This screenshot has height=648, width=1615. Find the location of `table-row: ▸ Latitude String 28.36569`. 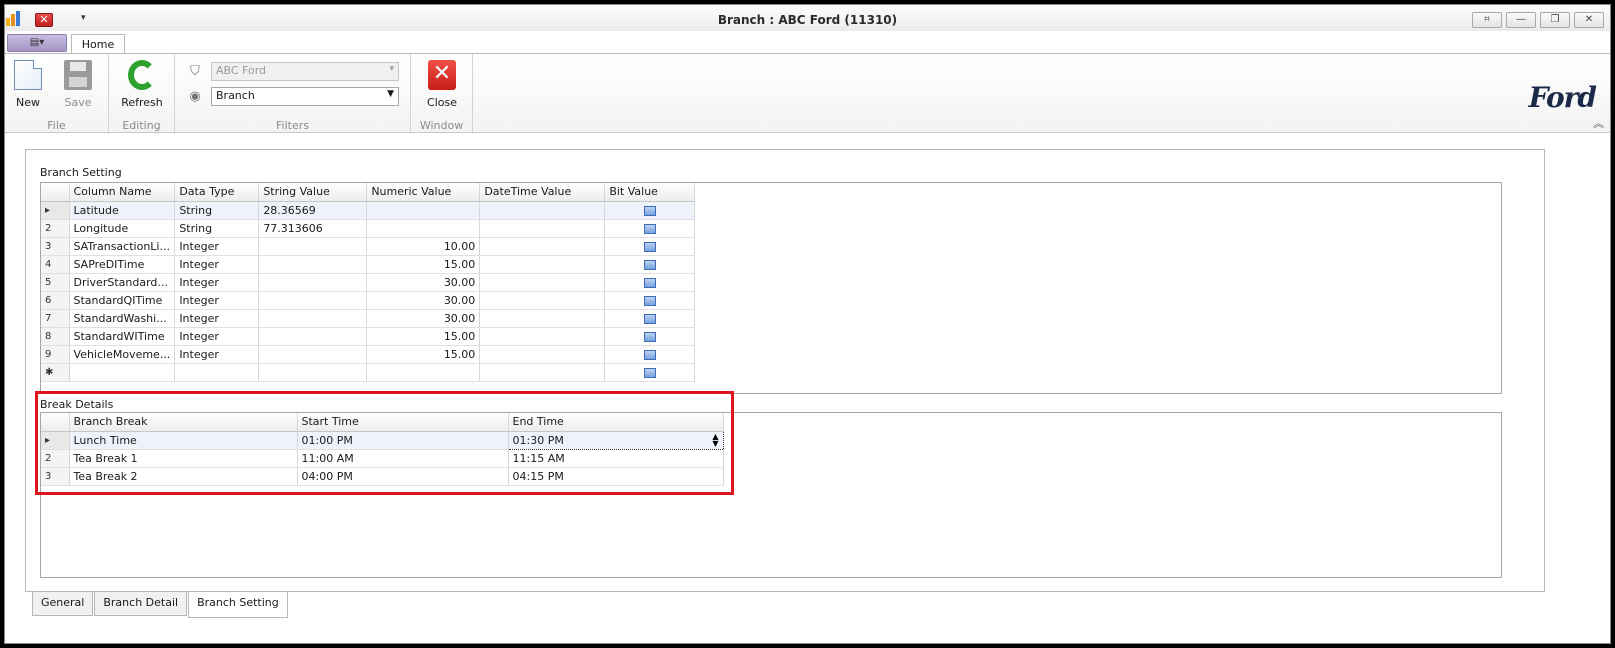

table-row: ▸ Latitude String 28.36569 is located at coordinates (368, 210).